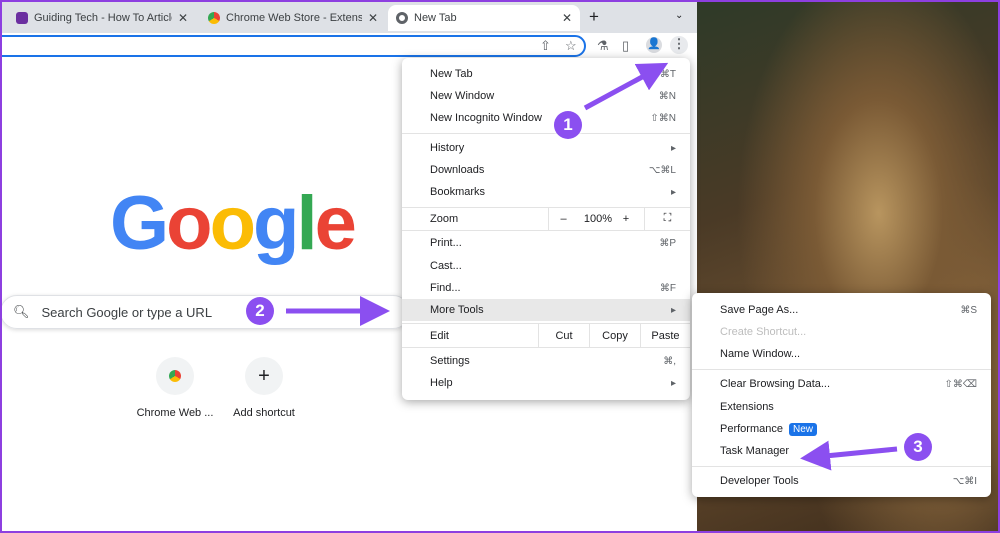  Describe the element at coordinates (260, 311) in the screenshot. I see `step-2-badge: 2` at that location.